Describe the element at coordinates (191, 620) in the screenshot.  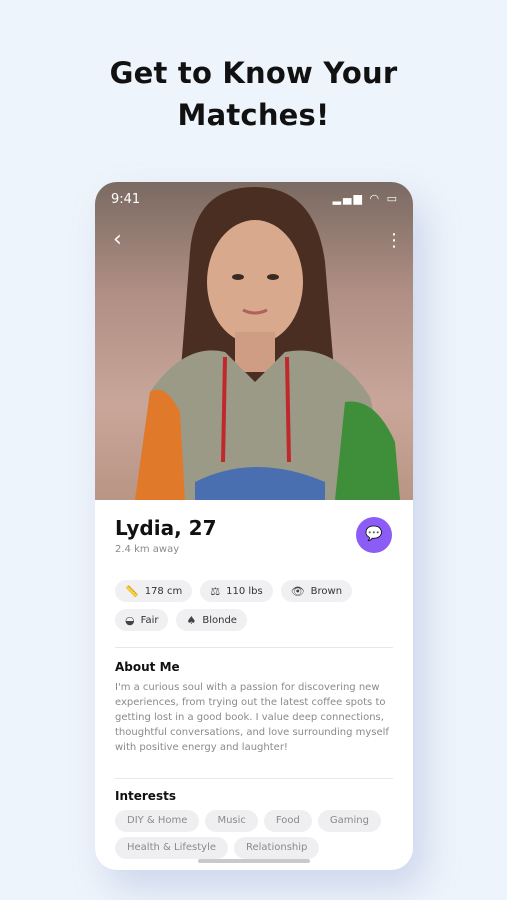
I see `hair-icon: ♠` at that location.